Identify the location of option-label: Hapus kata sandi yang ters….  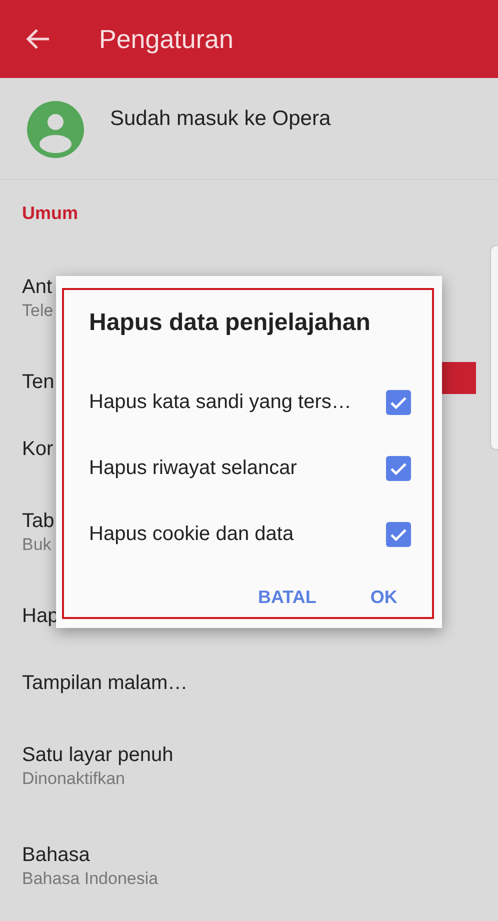
(220, 402).